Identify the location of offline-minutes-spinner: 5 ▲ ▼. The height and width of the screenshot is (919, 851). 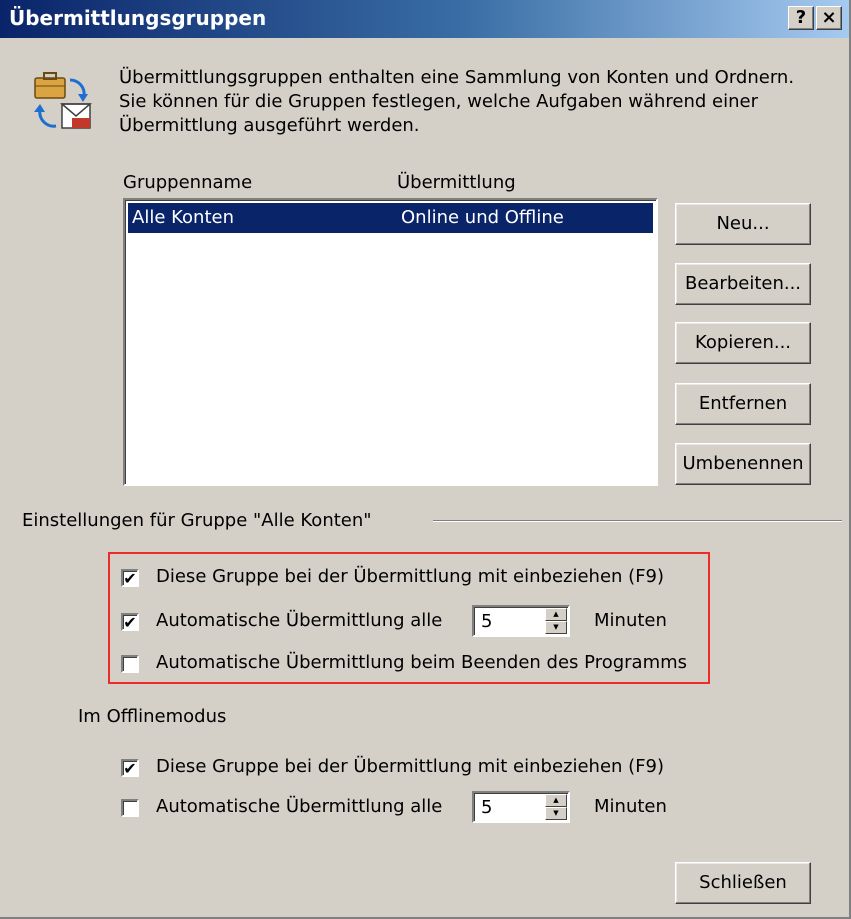
(521, 807).